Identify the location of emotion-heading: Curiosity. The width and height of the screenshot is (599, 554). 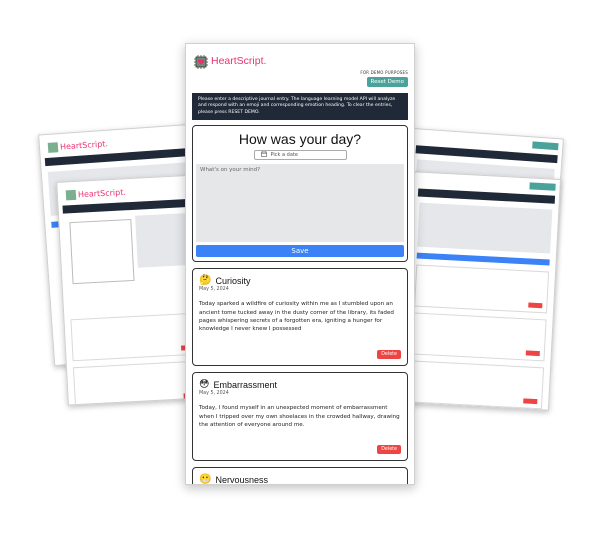
(233, 280).